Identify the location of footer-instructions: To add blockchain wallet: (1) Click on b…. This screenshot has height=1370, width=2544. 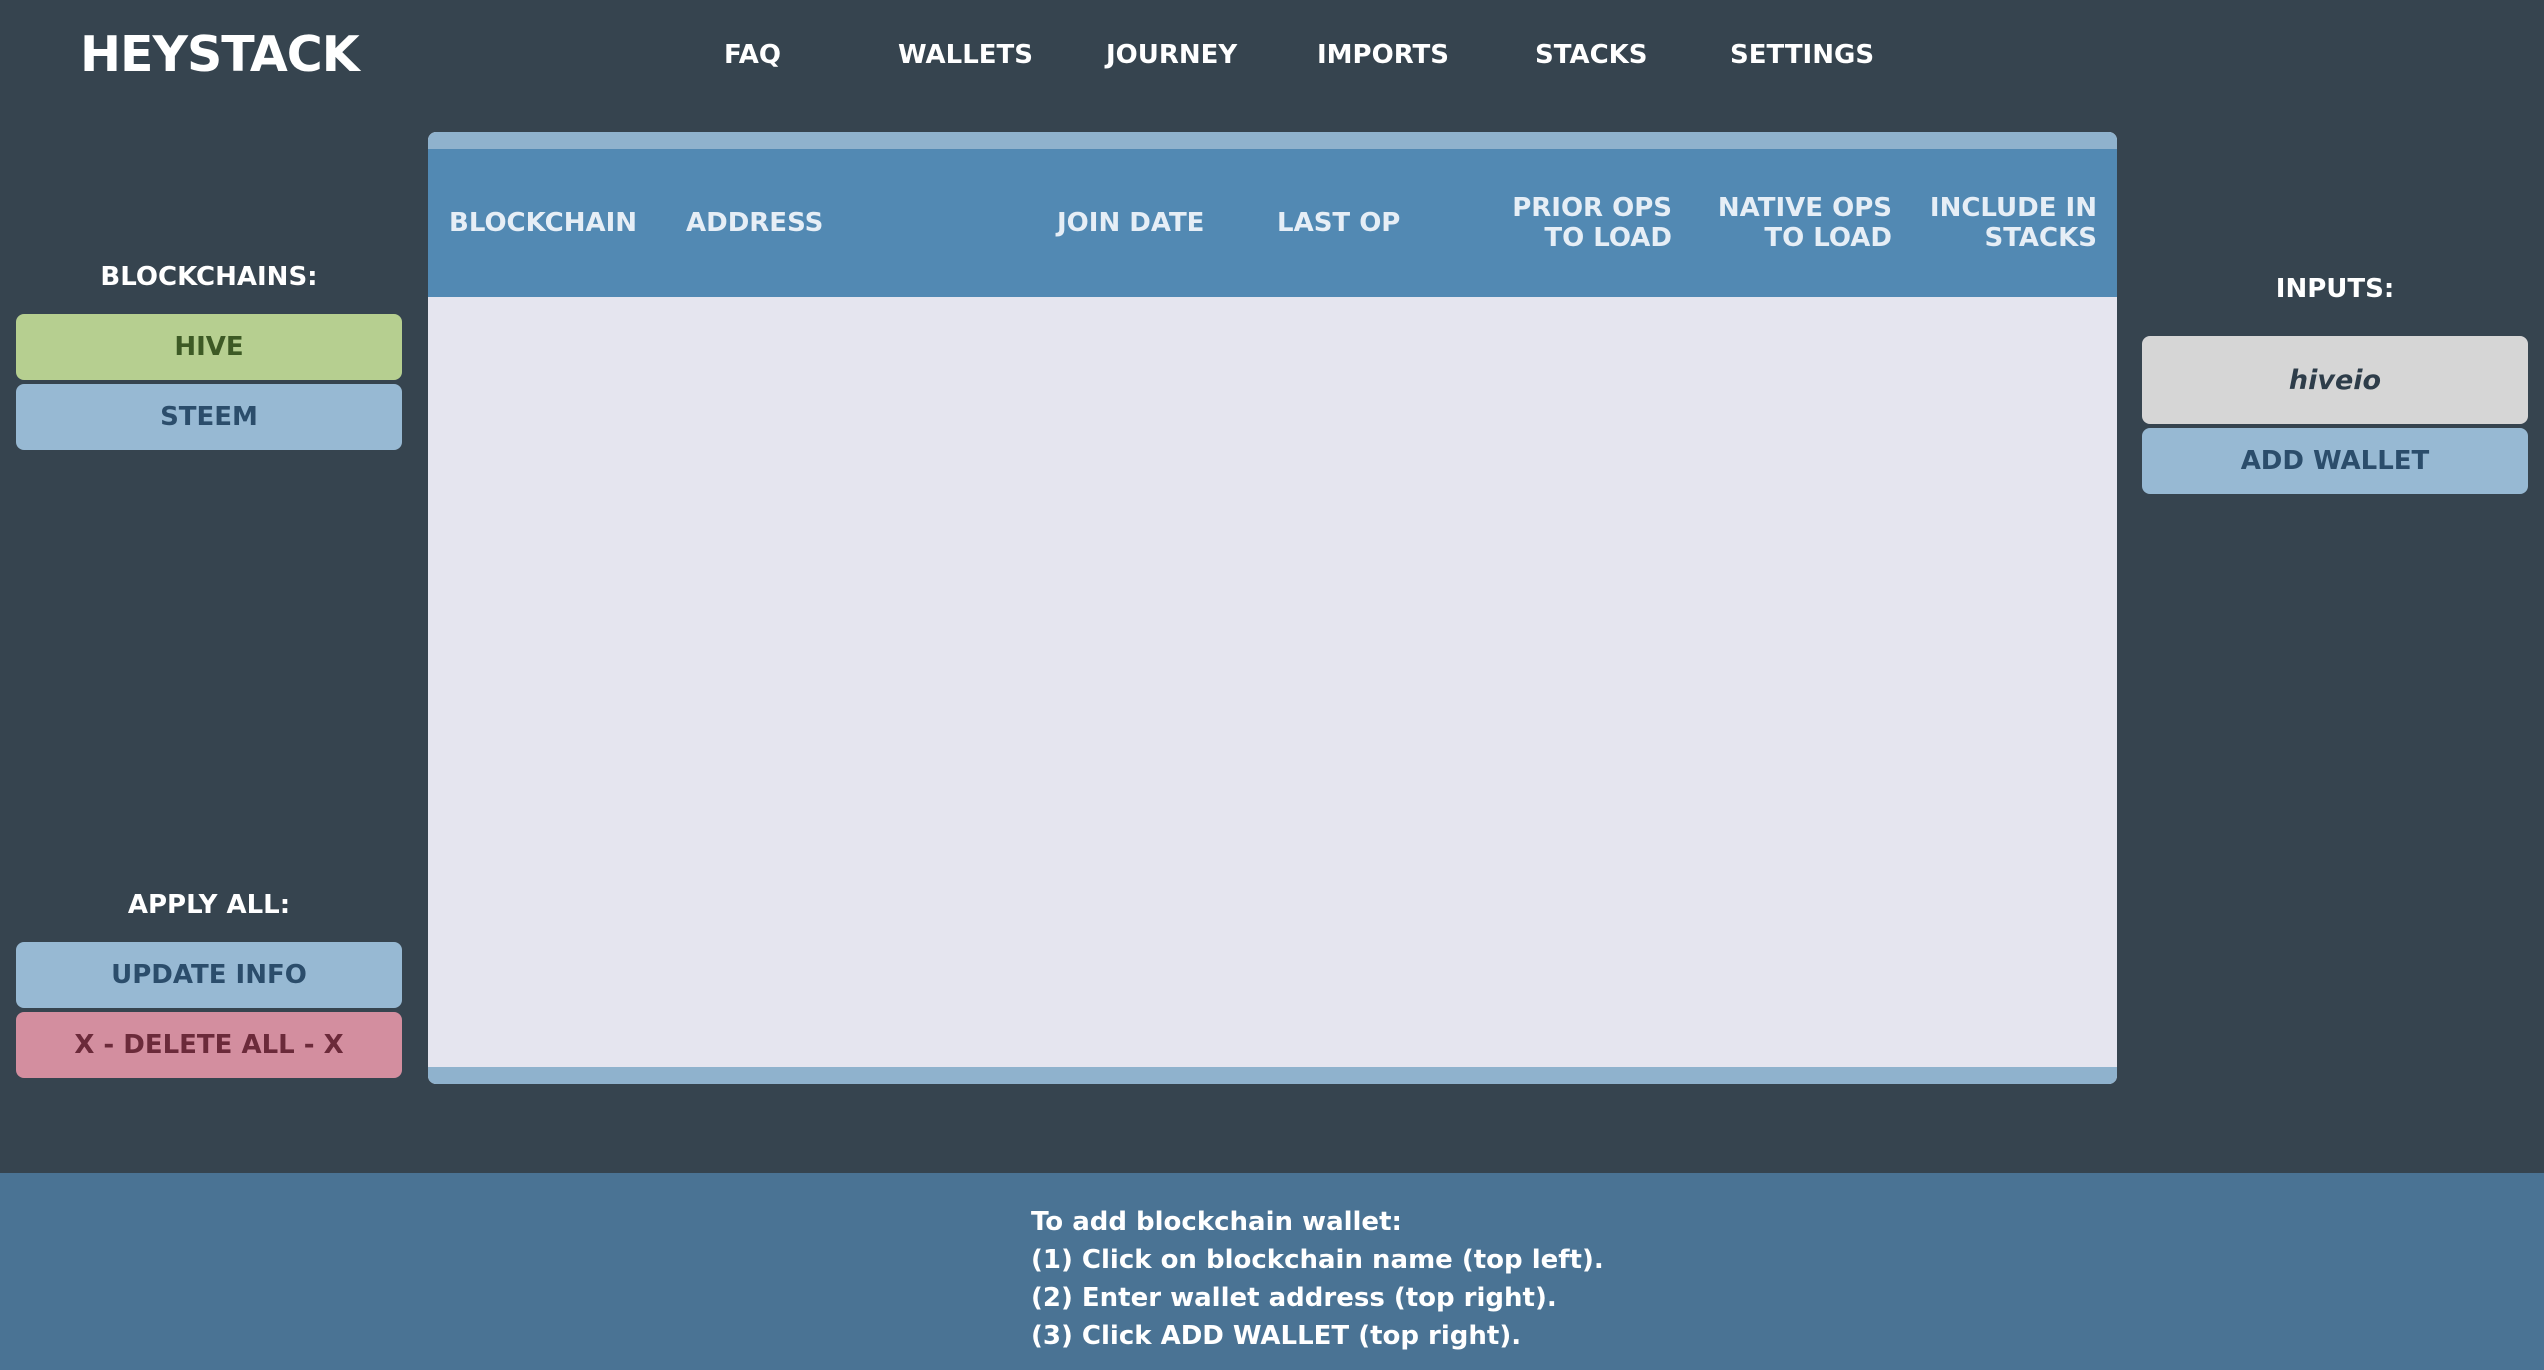
(1317, 1279).